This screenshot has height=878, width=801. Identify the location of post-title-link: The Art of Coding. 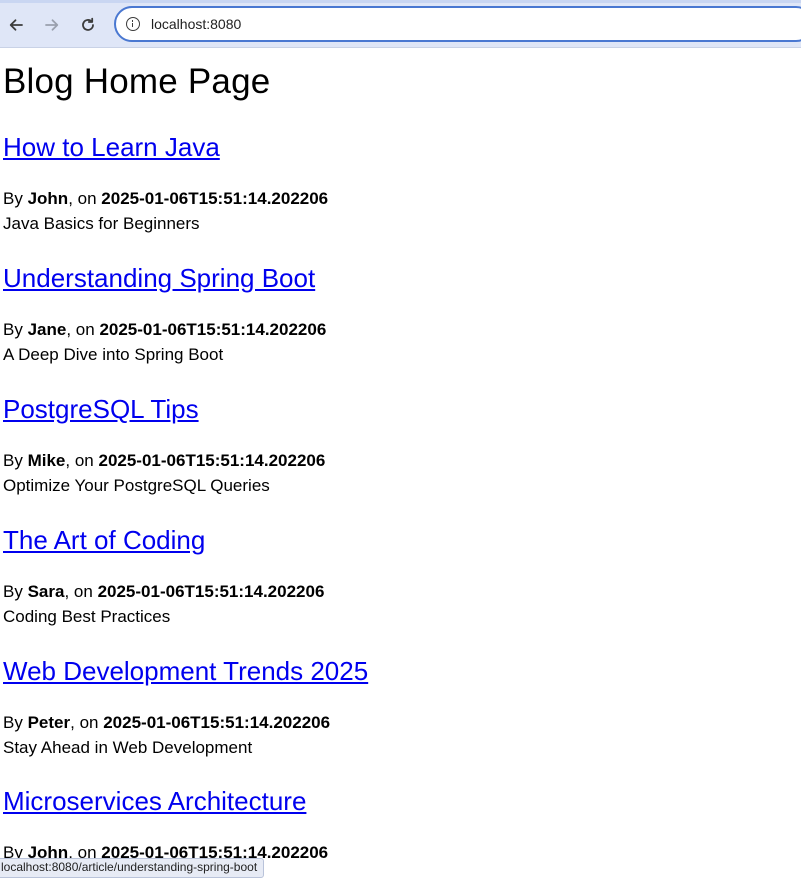
(163, 540).